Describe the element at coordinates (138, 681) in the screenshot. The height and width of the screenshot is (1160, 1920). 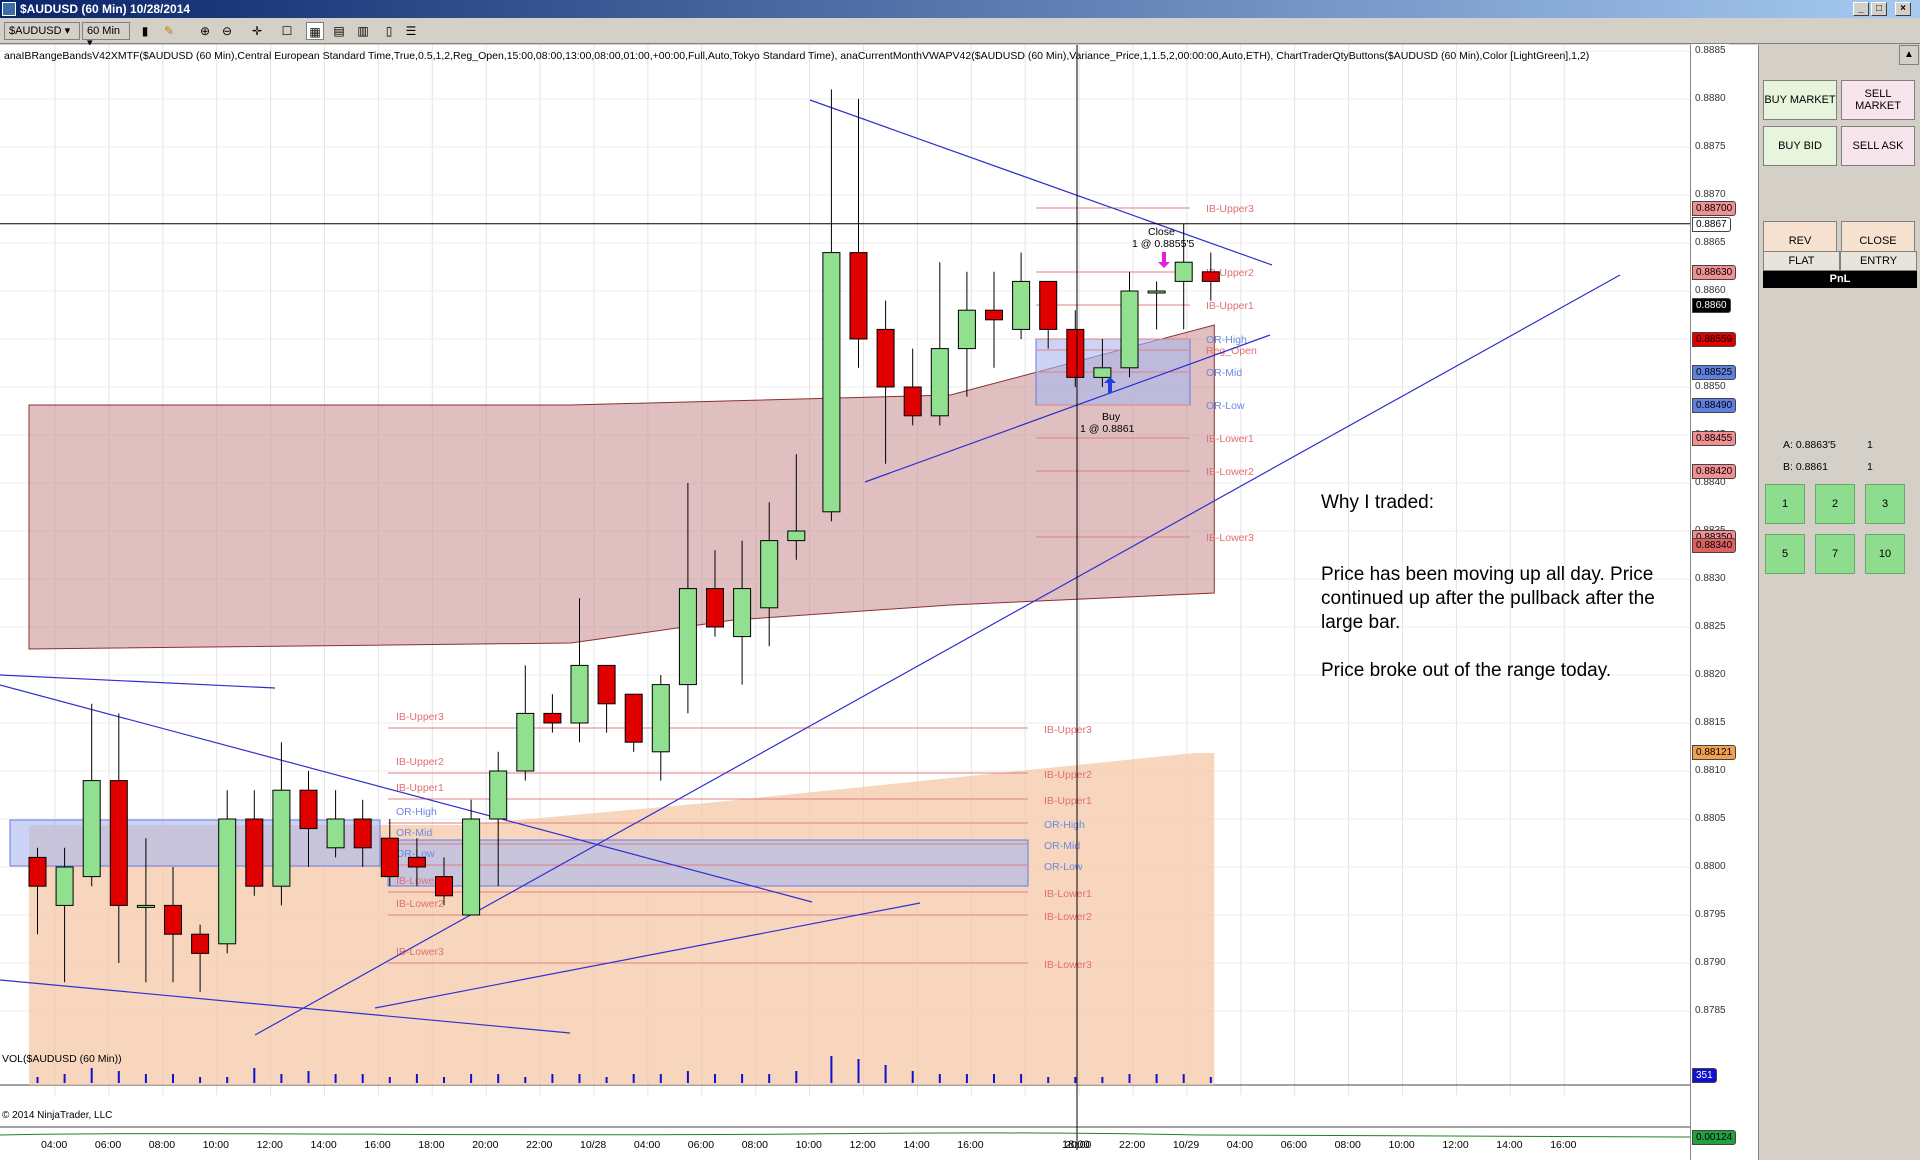
I see `trend-line` at that location.